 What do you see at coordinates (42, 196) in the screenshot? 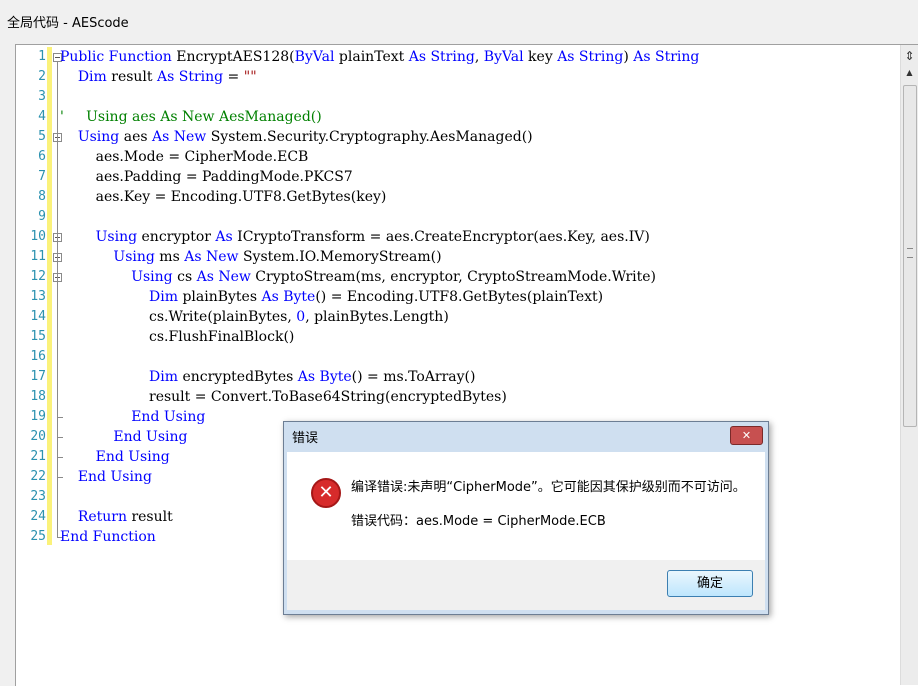
I see `line-number: 8` at bounding box center [42, 196].